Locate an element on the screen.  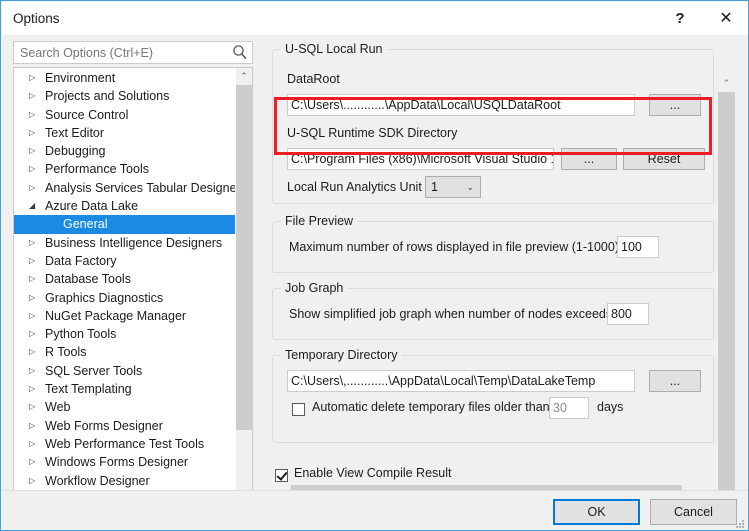
tree-item-label: SQL Server Tools is located at coordinates (94, 370).